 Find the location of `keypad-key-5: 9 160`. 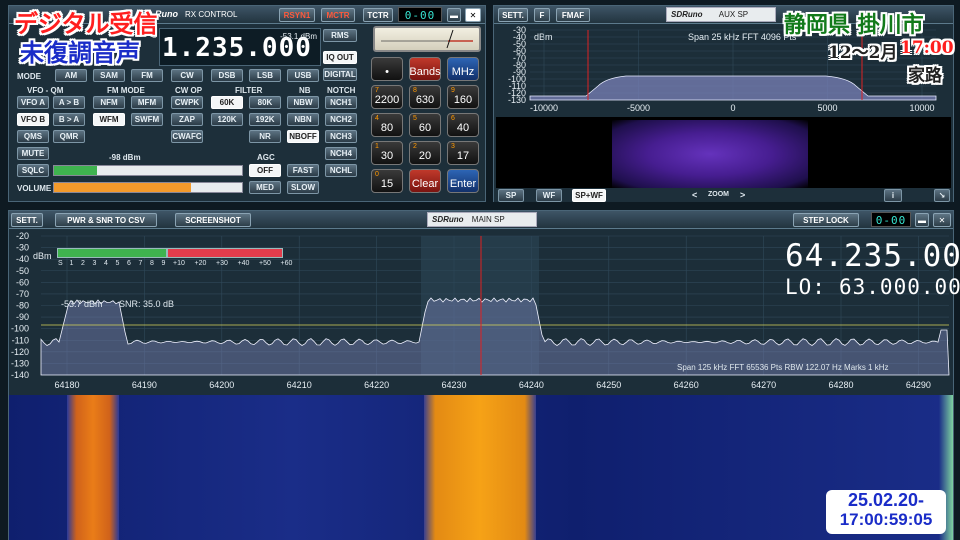

keypad-key-5: 9 160 is located at coordinates (463, 97).